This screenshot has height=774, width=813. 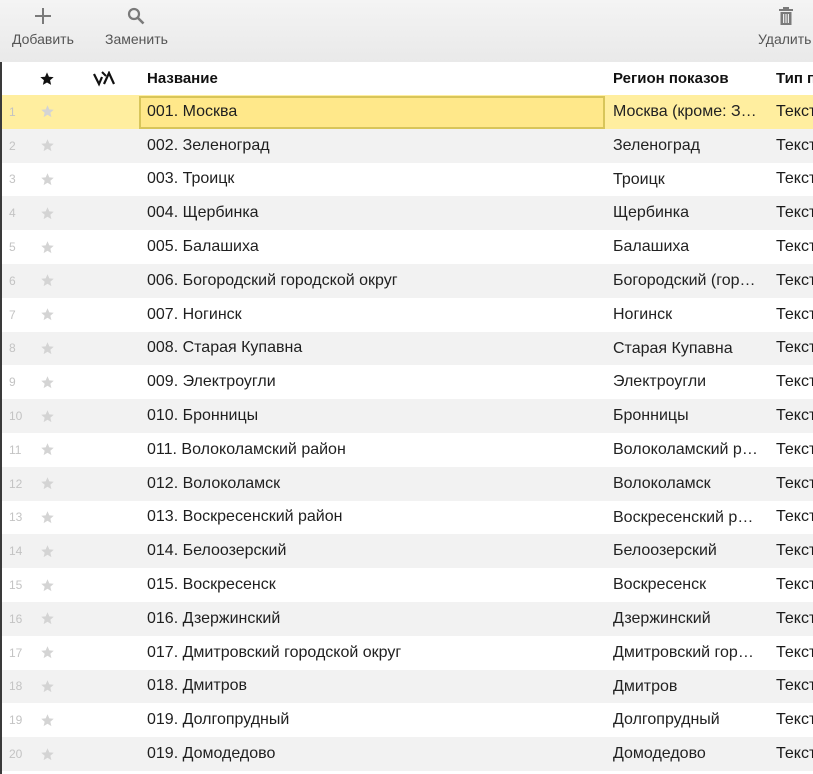 What do you see at coordinates (374, 315) in the screenshot?
I see `name-cell: 007. Ногинск` at bounding box center [374, 315].